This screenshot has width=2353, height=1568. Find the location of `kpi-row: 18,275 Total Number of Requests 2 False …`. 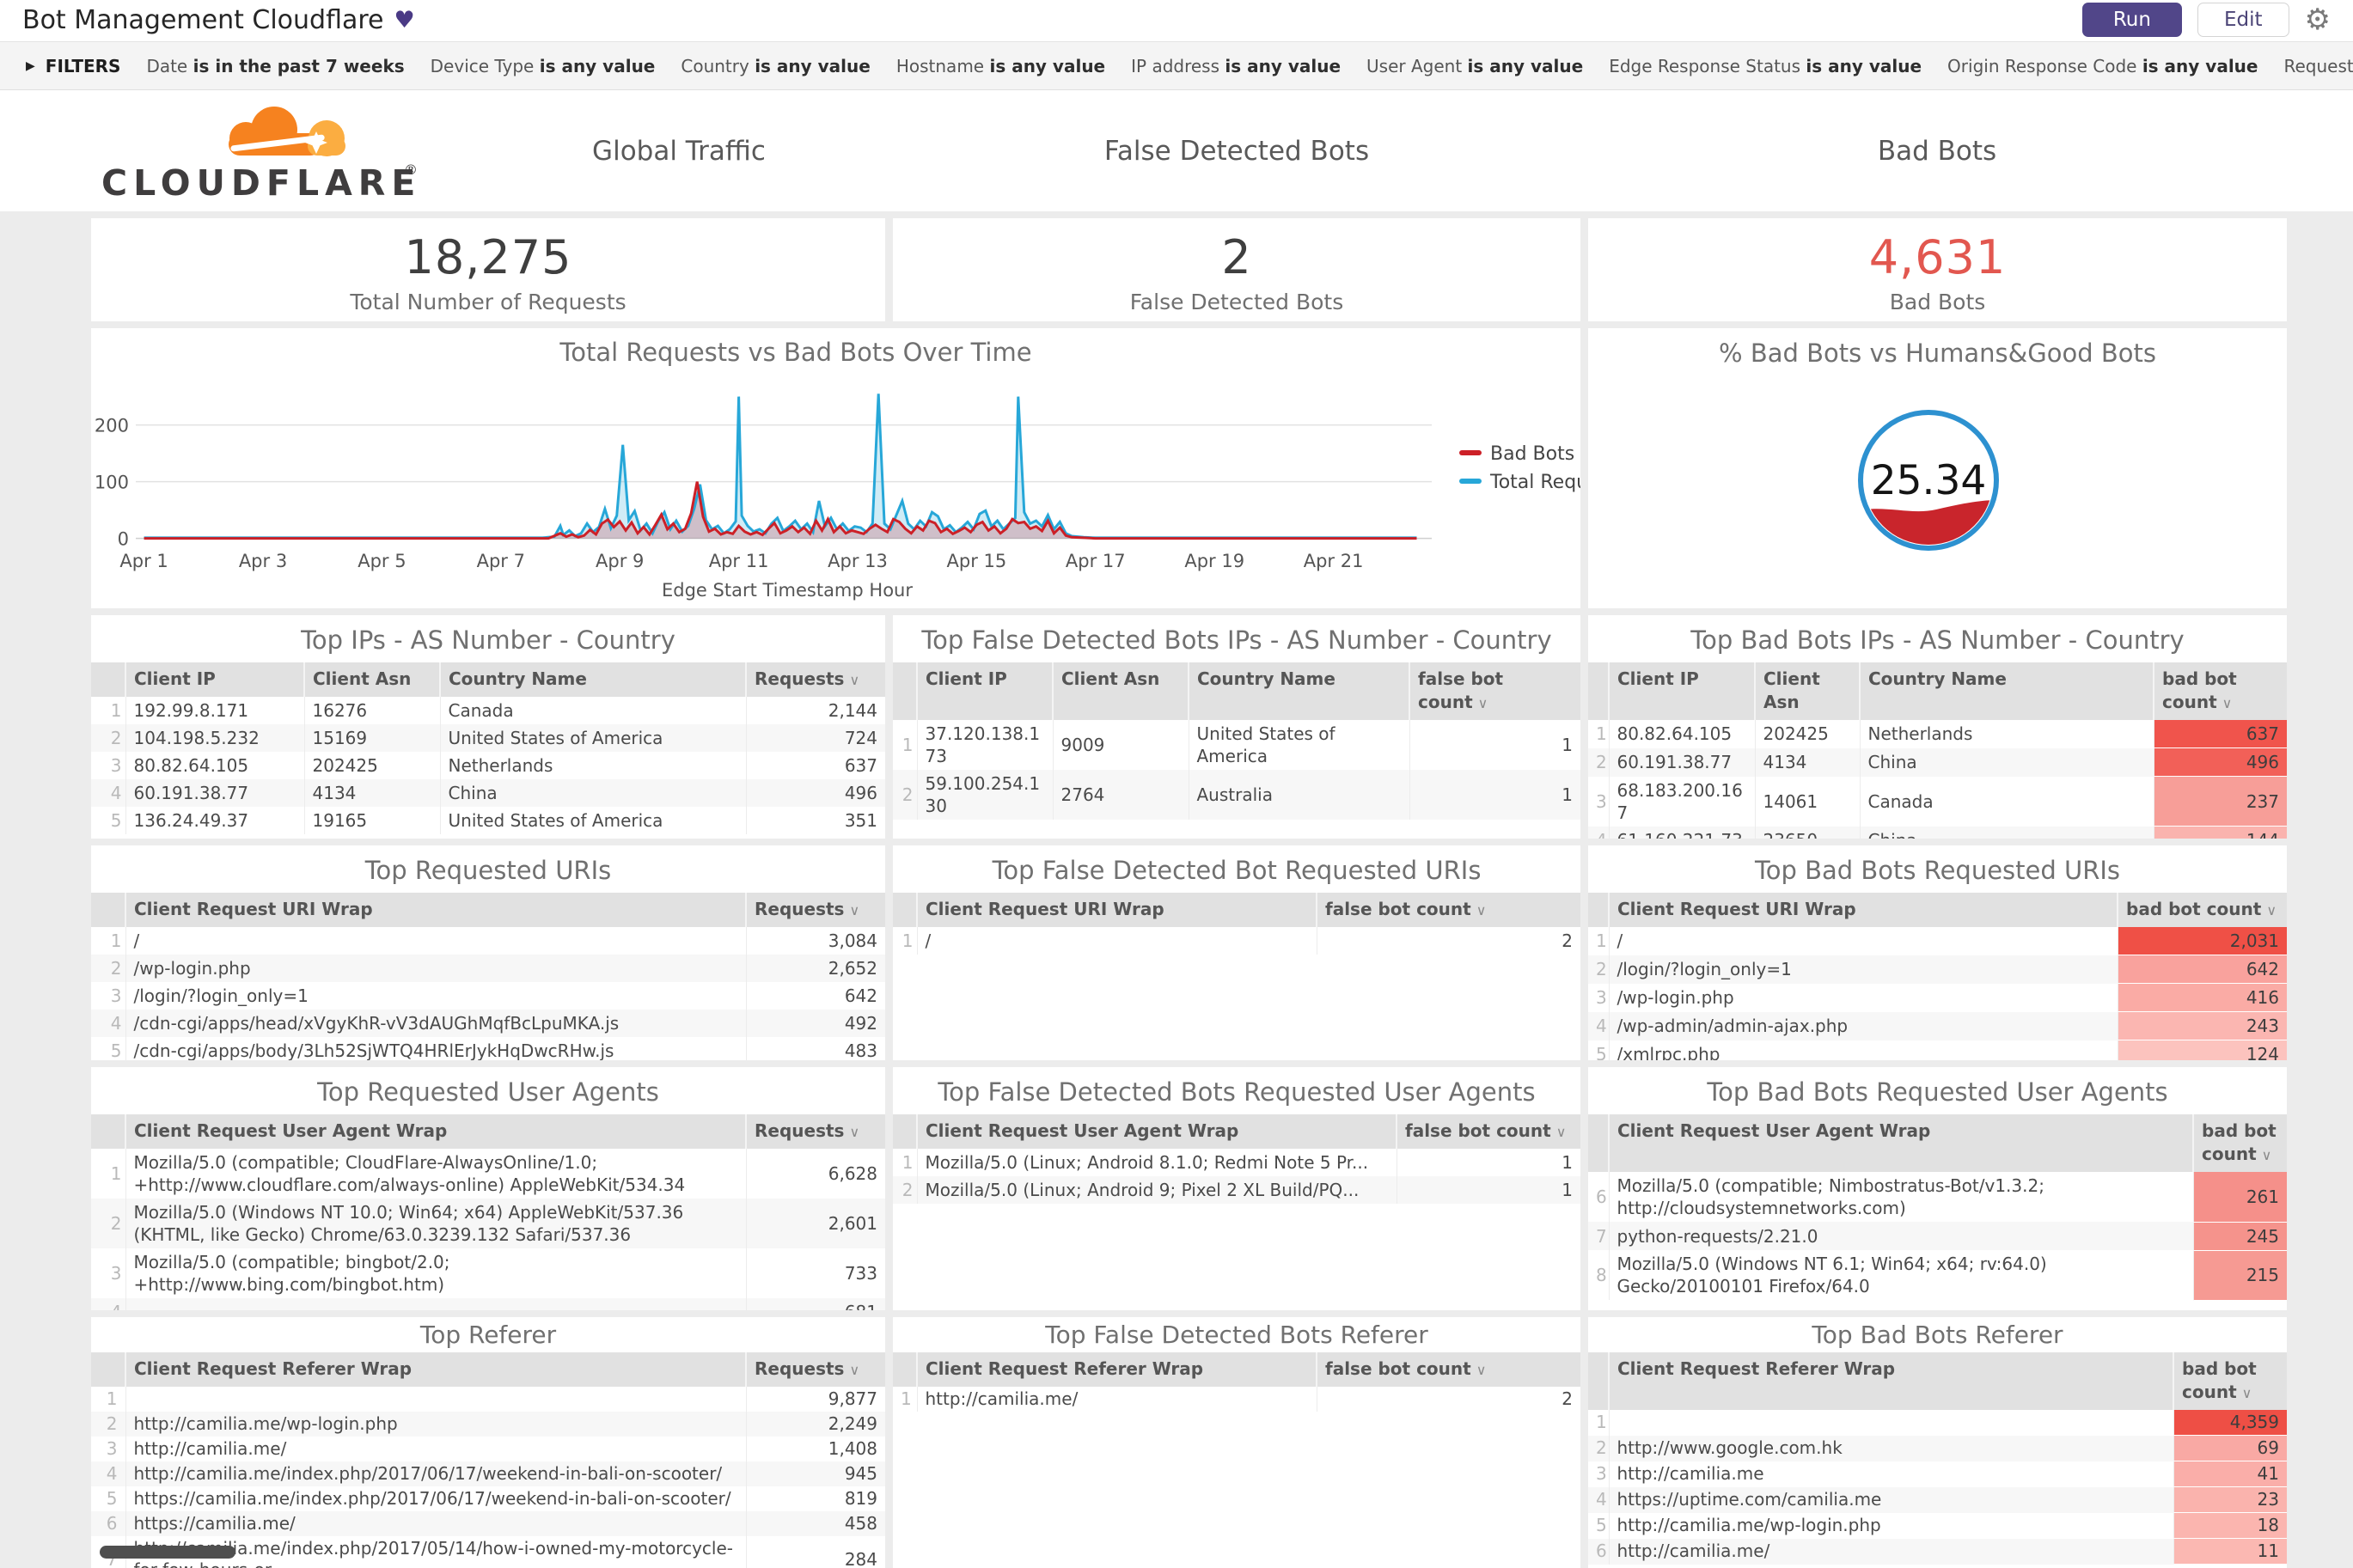

kpi-row: 18,275 Total Number of Requests 2 False … is located at coordinates (1189, 269).